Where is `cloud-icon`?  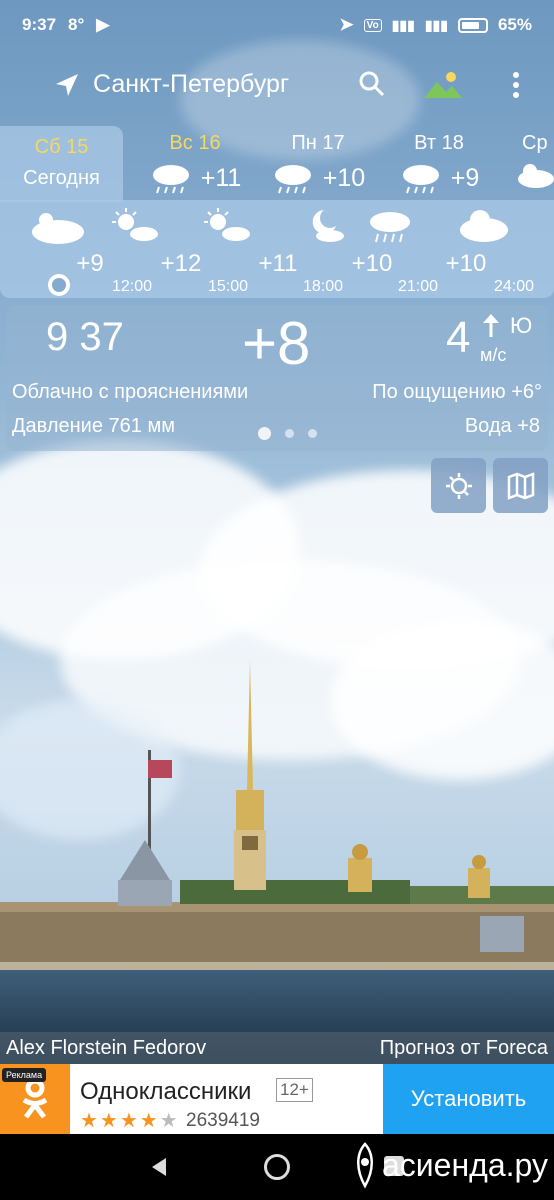
cloud-icon is located at coordinates (484, 226).